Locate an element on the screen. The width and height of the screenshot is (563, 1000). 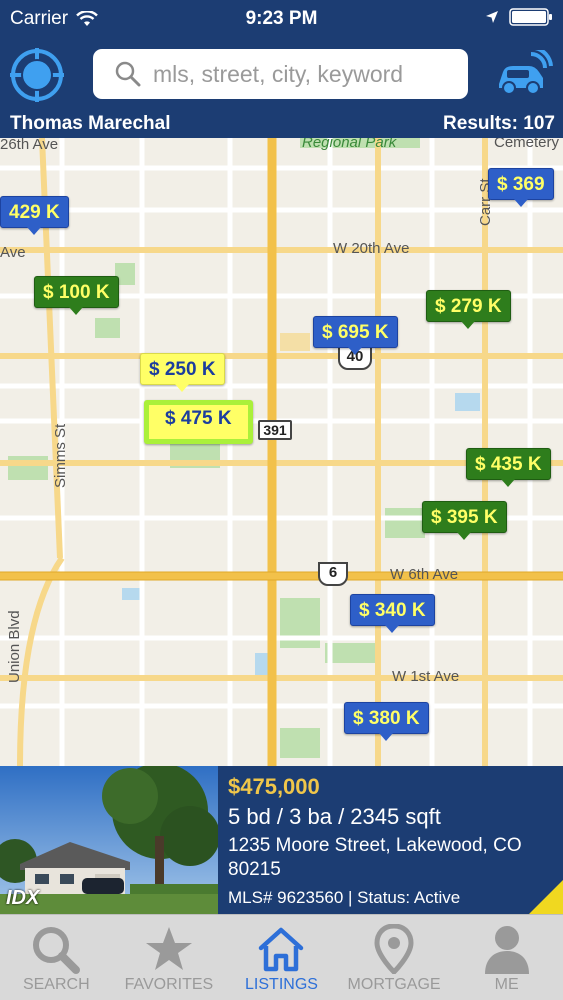
home-icon is located at coordinates (281, 949).